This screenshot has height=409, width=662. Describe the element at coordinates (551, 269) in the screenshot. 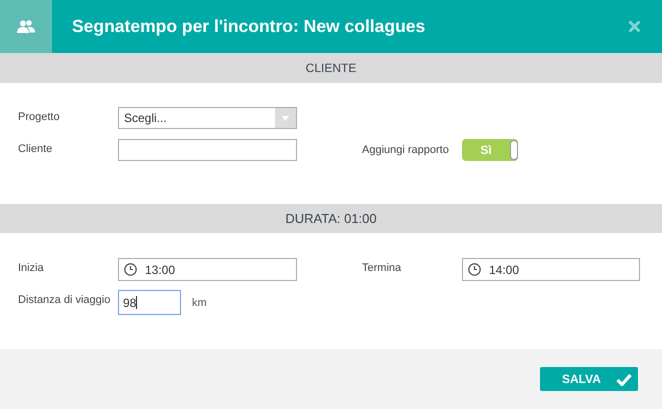

I see `time-input: 14:00` at that location.